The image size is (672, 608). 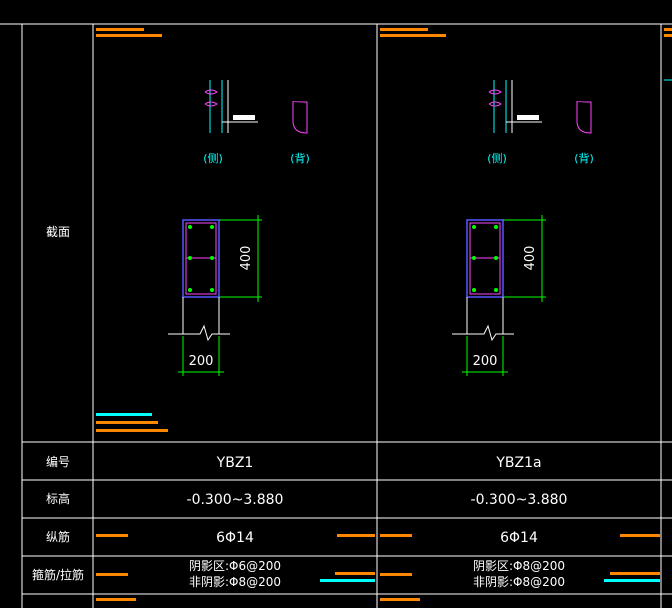 What do you see at coordinates (58, 498) in the screenshot?
I see `row-label-elevation: 标高` at bounding box center [58, 498].